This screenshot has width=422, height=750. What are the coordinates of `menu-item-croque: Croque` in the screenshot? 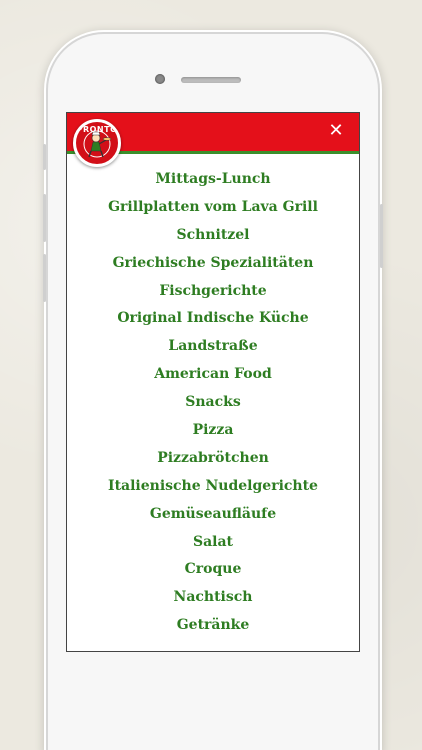 It's located at (213, 569).